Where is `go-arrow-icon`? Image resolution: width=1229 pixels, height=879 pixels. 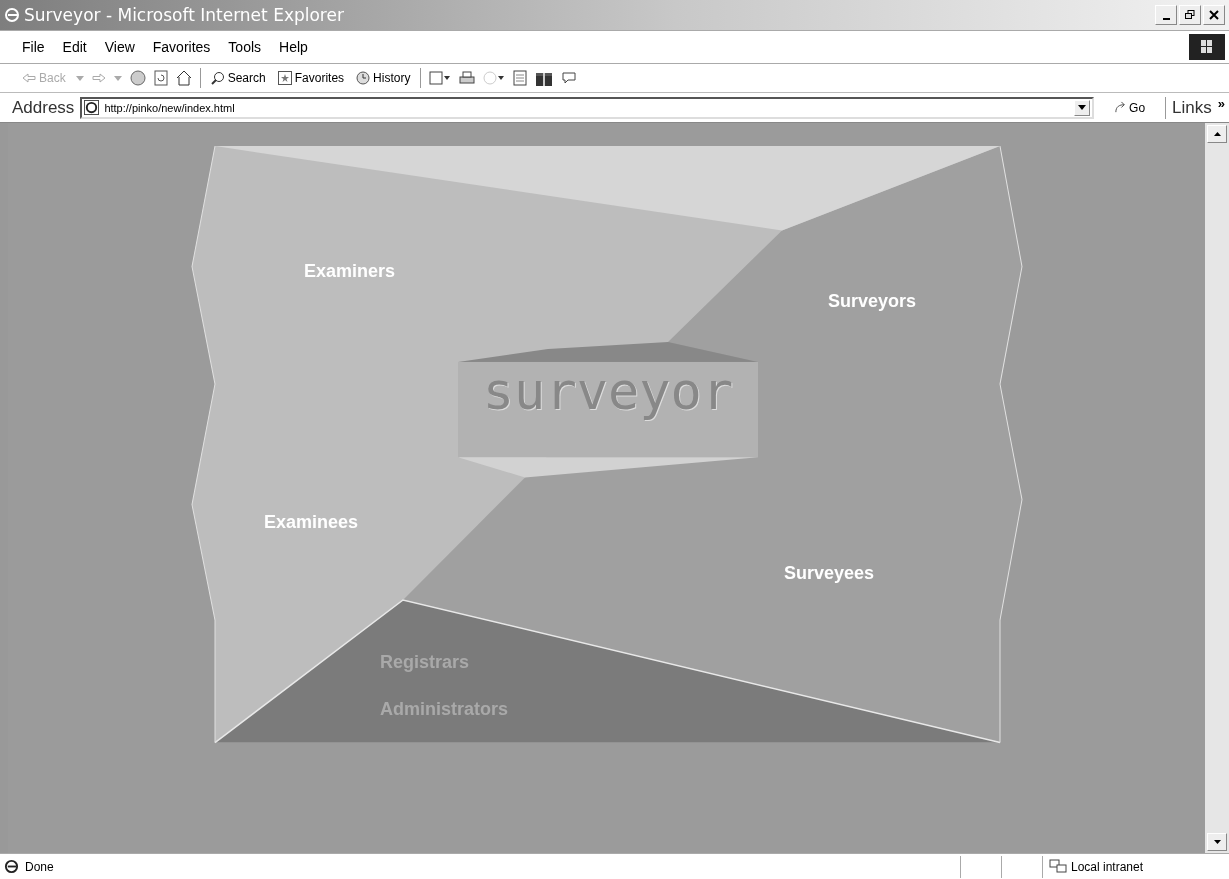 go-arrow-icon is located at coordinates (1121, 107).